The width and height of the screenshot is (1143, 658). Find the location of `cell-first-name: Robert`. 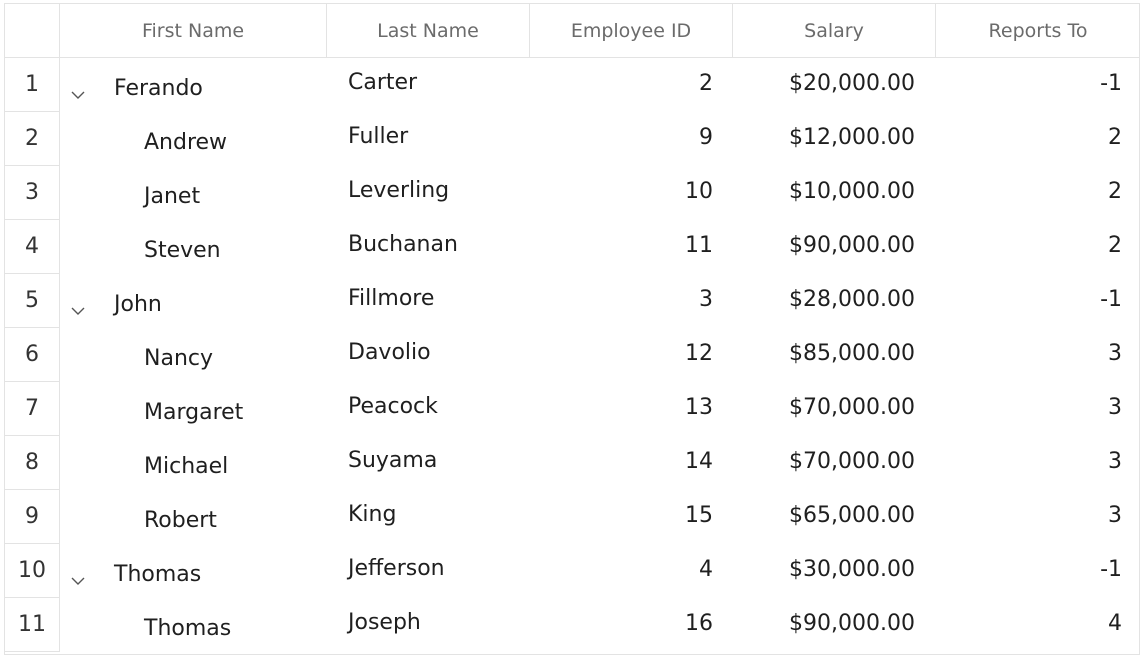

cell-first-name: Robert is located at coordinates (193, 517).